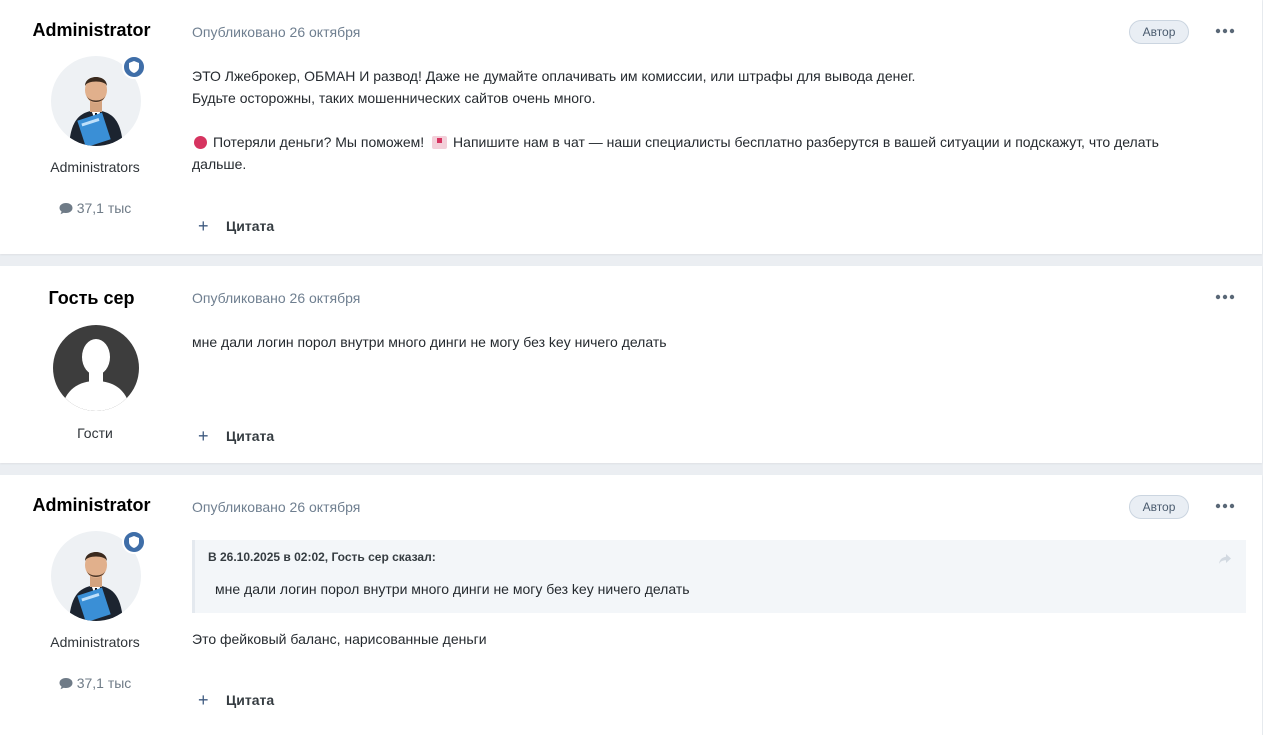 This screenshot has height=735, width=1263. What do you see at coordinates (339, 639) in the screenshot?
I see `post-content: Это фейковый баланс, нарисованные деньги` at bounding box center [339, 639].